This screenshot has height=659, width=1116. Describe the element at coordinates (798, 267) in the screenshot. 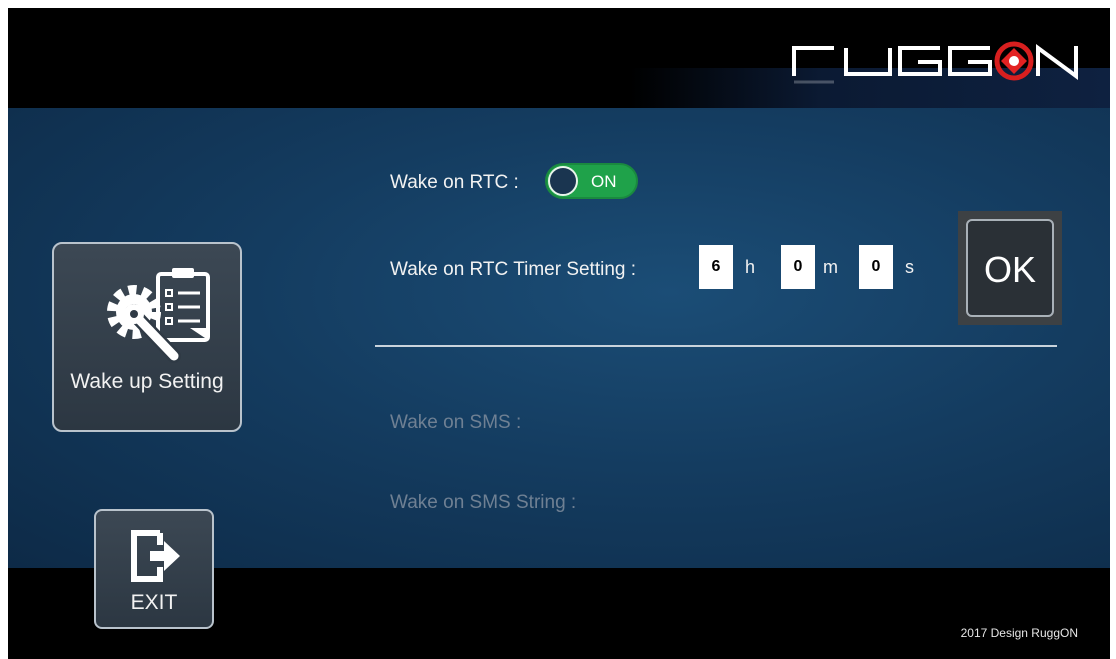

I see `minutes-input` at that location.